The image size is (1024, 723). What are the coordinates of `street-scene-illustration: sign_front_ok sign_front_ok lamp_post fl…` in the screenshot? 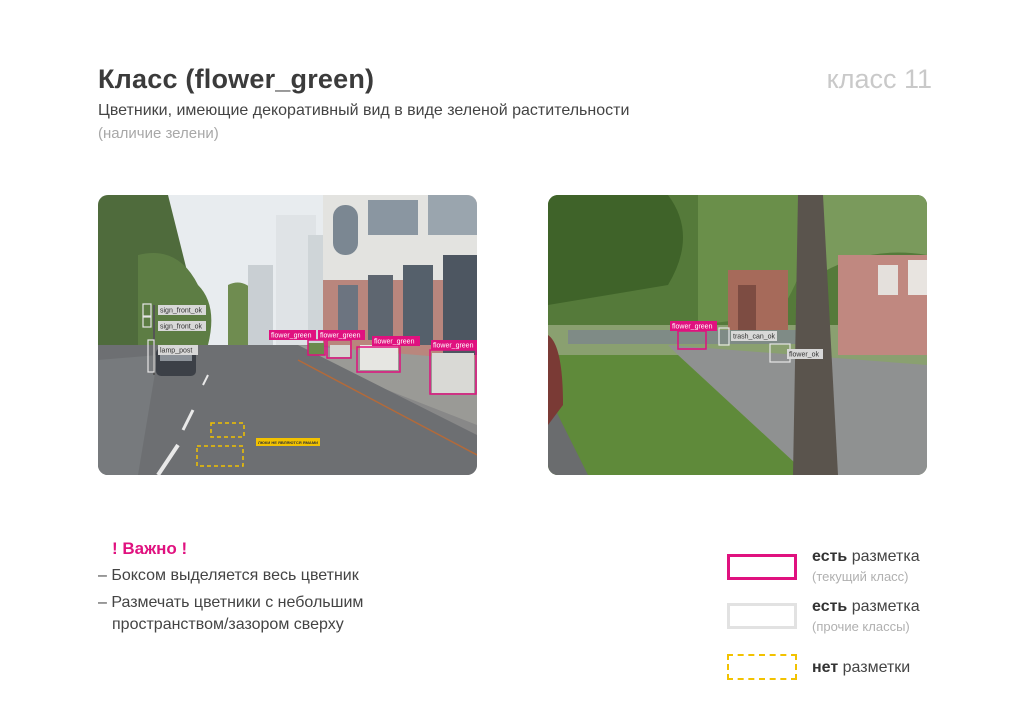 It's located at (287, 335).